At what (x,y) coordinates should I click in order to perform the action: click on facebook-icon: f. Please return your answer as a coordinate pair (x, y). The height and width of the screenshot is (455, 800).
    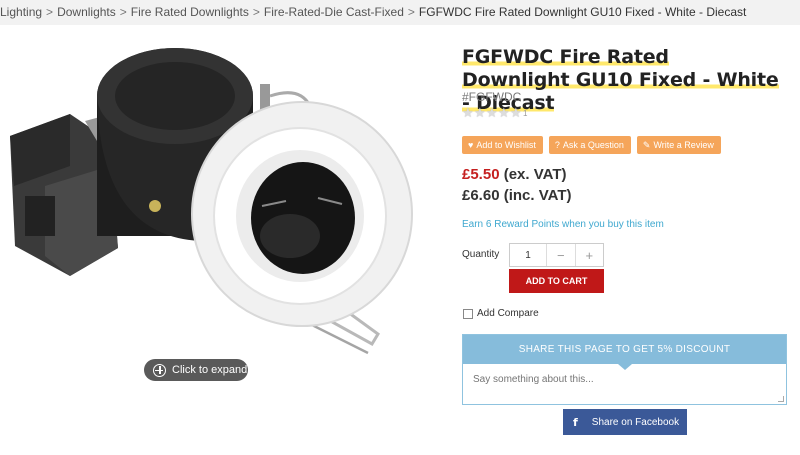
    Looking at the image, I should click on (575, 422).